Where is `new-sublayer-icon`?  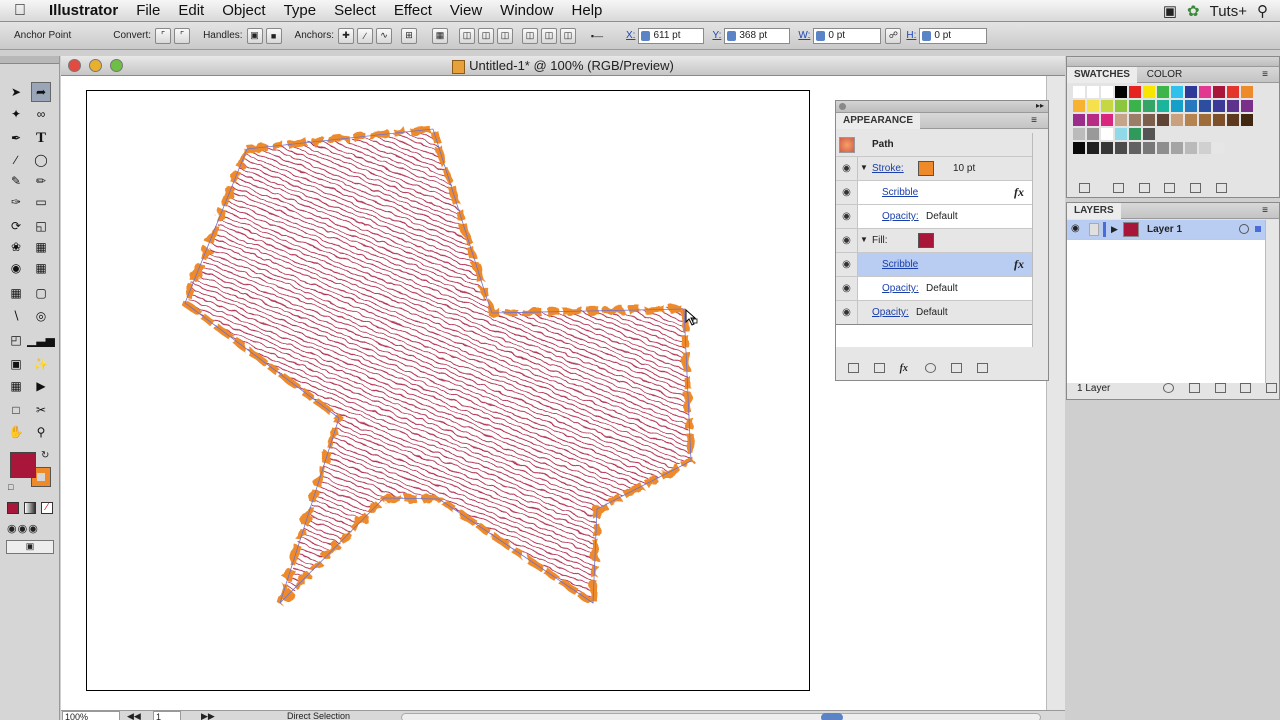
new-sublayer-icon is located at coordinates (1220, 388).